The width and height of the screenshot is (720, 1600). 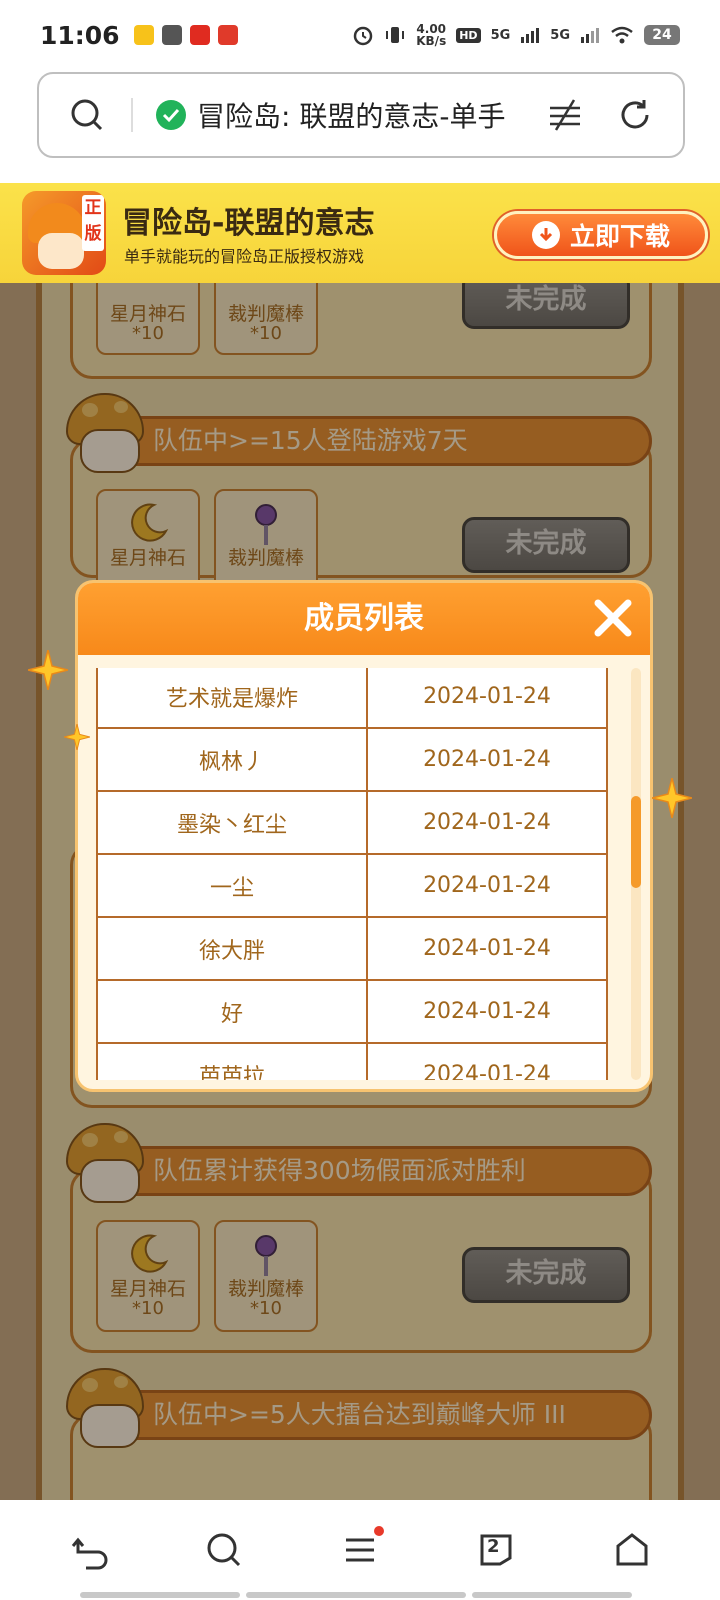 I want to click on table-row: 一尘 2024-01-24, so click(x=352, y=885).